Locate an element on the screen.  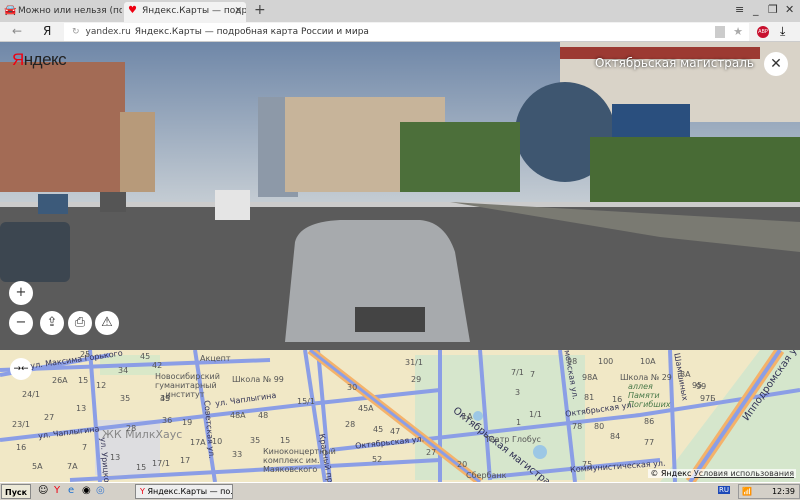
print-button: ⎙ is located at coordinates (80, 323).